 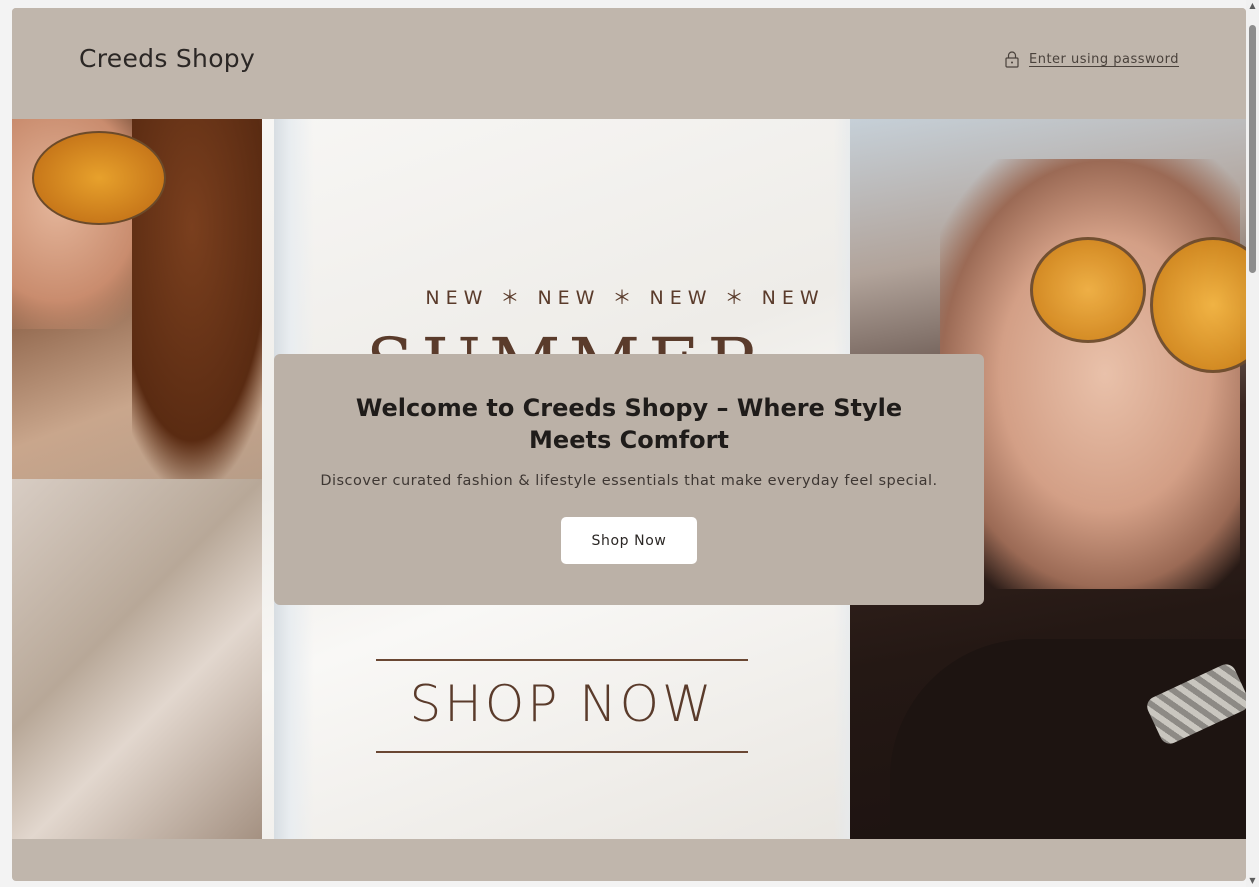 I want to click on banner-new-text: NEW ＊ NEW ＊ NEW ＊ NEW, so click(x=629, y=296).